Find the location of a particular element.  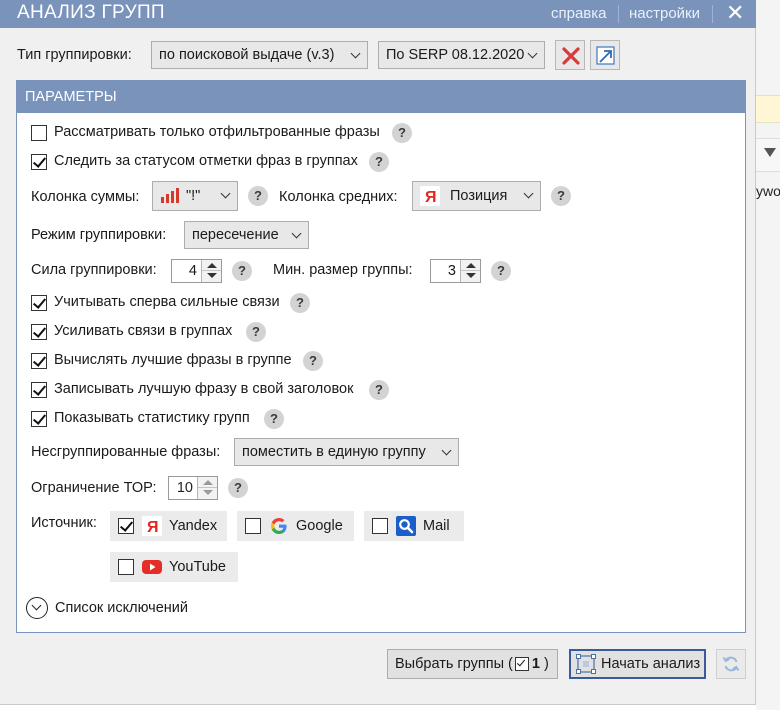

bar-chart-icon is located at coordinates (170, 195).